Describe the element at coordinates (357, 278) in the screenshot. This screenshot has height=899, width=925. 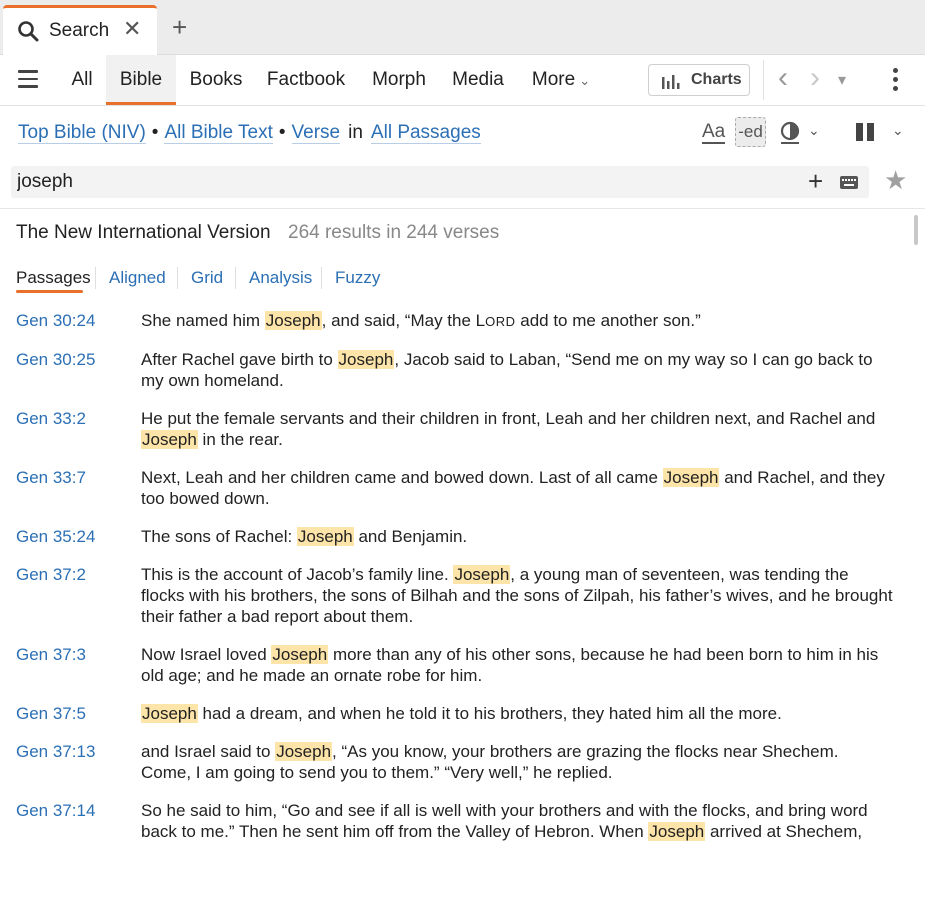
I see `tab-fuzzy: Fuzzy` at that location.